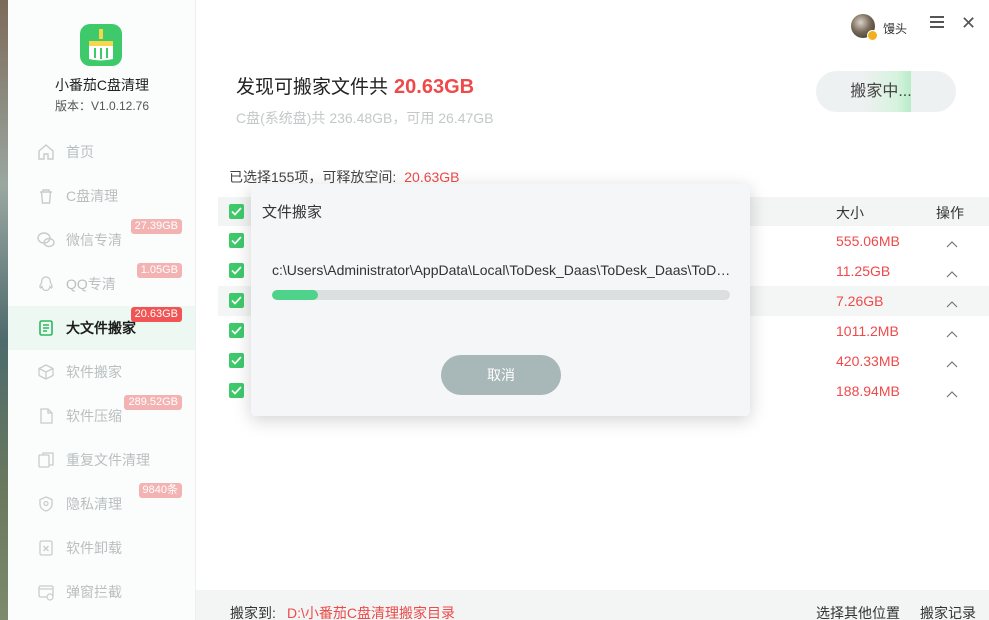  What do you see at coordinates (864, 27) in the screenshot?
I see `avatar` at bounding box center [864, 27].